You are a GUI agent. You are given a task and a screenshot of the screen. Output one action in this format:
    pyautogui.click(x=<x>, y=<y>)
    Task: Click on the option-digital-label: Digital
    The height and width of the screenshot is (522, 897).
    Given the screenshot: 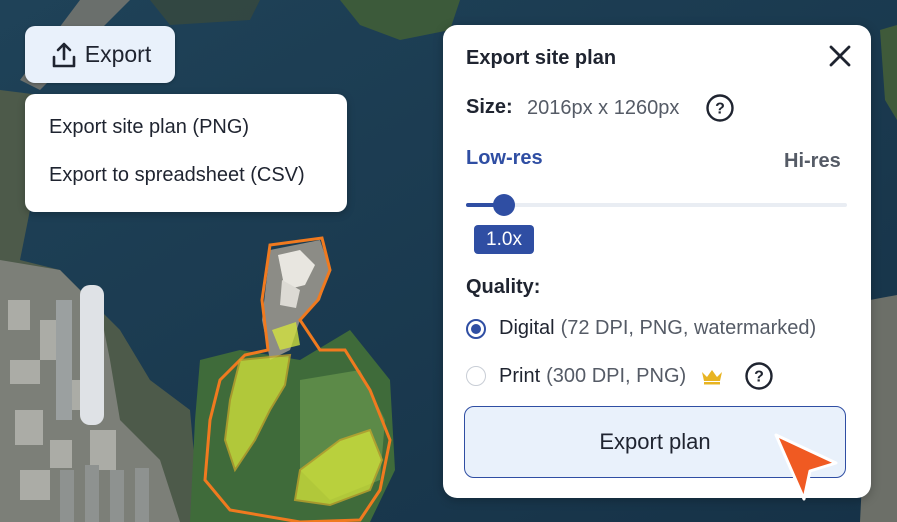 What is the action you would take?
    pyautogui.click(x=527, y=328)
    